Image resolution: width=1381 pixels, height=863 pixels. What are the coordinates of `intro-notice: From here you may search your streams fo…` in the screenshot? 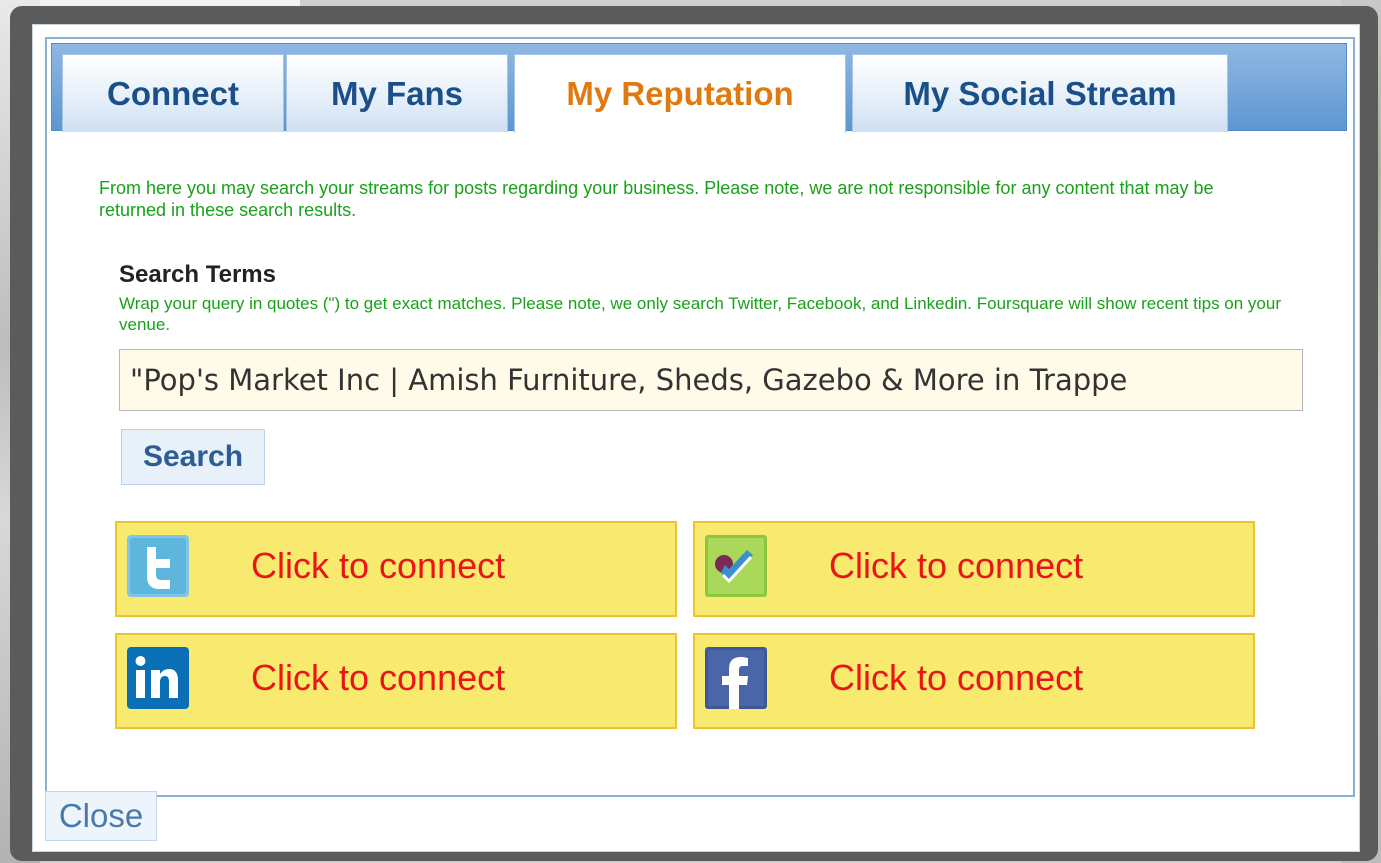 It's located at (656, 199).